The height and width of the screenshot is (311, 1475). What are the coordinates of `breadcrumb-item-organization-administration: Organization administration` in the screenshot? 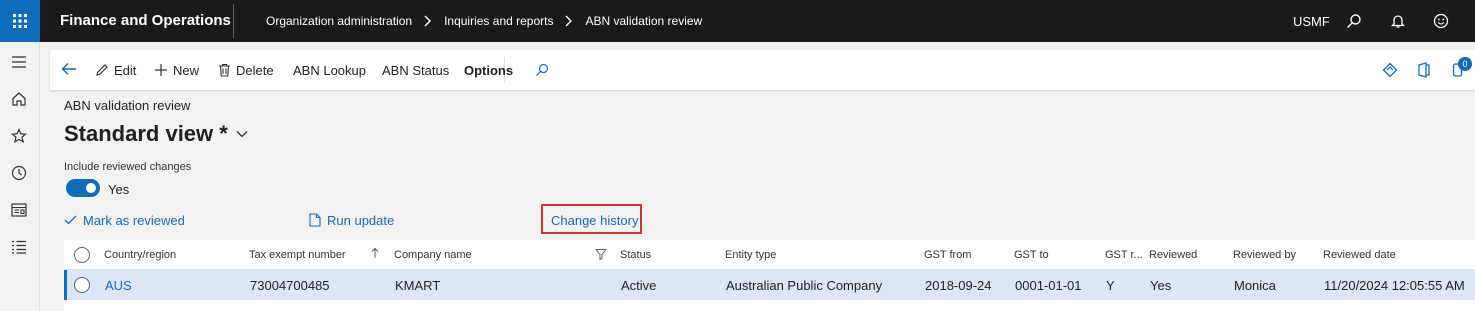 It's located at (339, 21).